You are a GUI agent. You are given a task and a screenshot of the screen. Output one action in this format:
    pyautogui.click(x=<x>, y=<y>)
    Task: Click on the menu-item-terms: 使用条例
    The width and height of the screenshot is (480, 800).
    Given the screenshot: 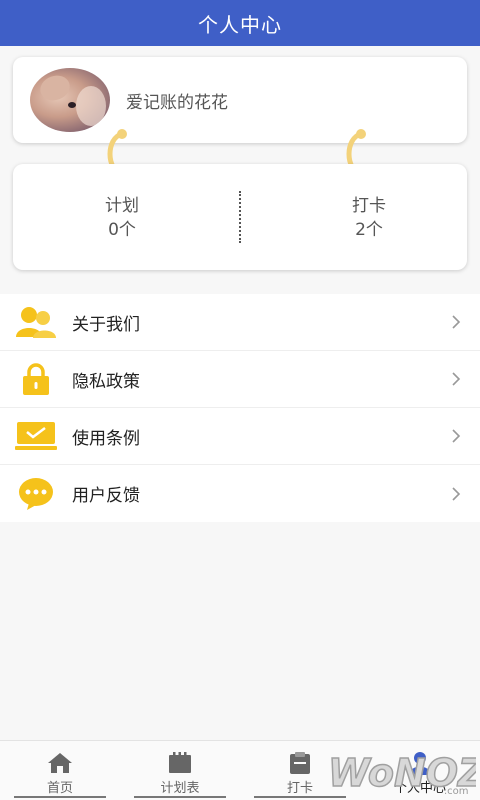 What is the action you would take?
    pyautogui.click(x=240, y=436)
    